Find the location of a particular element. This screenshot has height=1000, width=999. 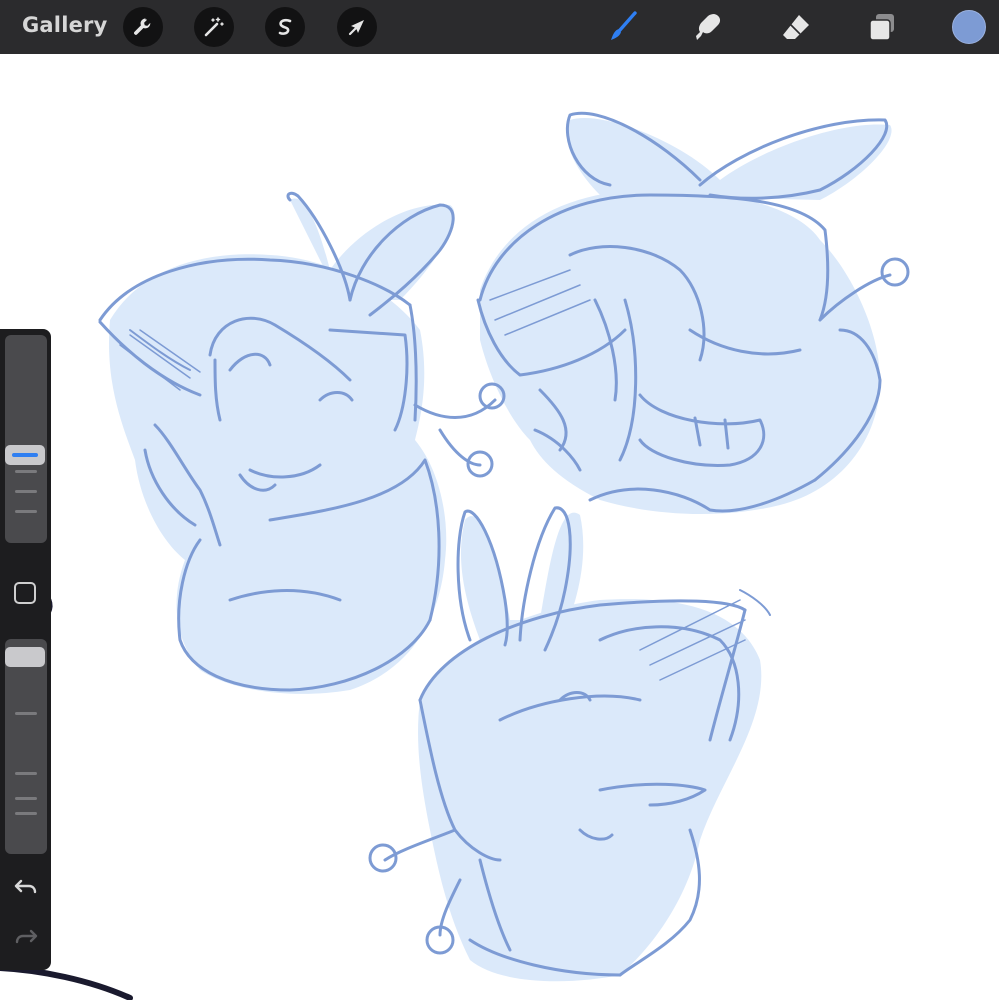

magic-wand-icon is located at coordinates (214, 27).